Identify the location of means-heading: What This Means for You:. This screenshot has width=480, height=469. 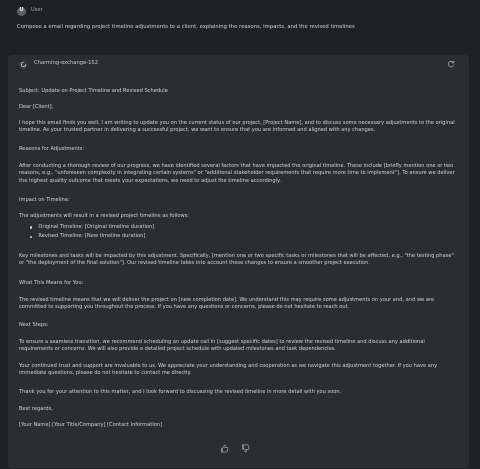
(51, 283).